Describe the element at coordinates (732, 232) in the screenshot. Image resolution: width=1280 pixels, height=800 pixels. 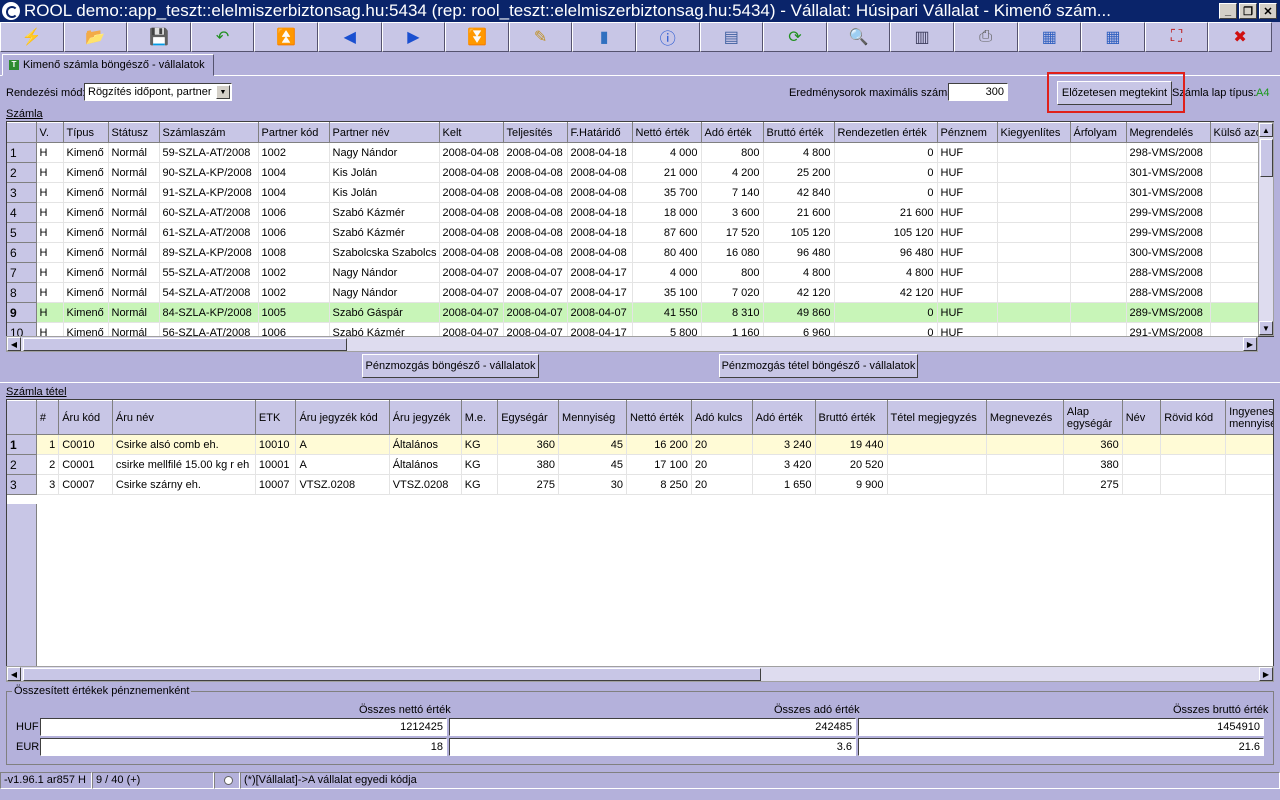
I see `table-cell: 17 520` at that location.